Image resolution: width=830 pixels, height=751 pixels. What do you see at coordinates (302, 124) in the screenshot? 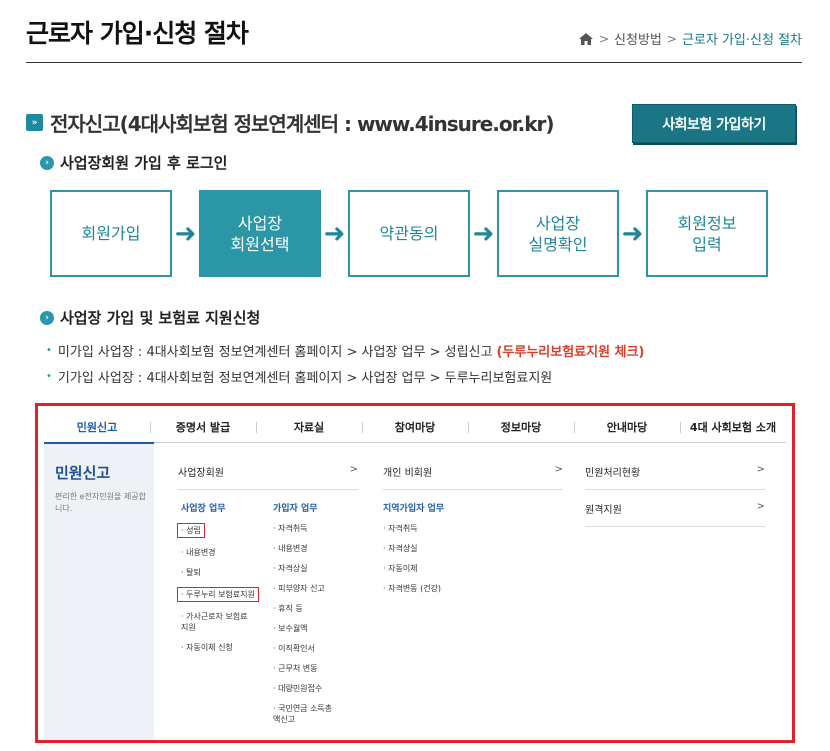
I see `section-heading-text: 전자신고(4대사회보험 정보연계센터 : www.4insure.or.kr)` at bounding box center [302, 124].